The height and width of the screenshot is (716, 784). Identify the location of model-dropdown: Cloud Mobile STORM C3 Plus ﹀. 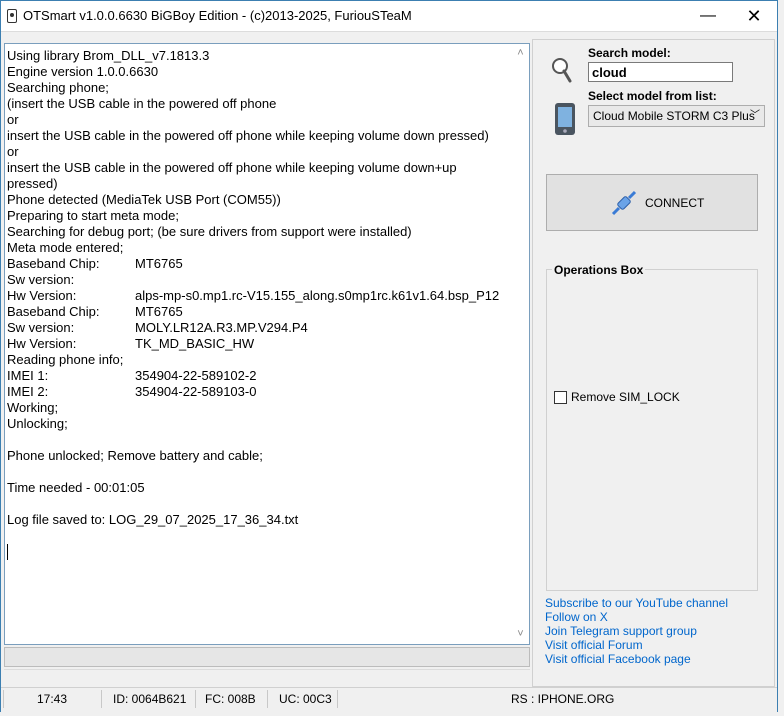
(676, 116).